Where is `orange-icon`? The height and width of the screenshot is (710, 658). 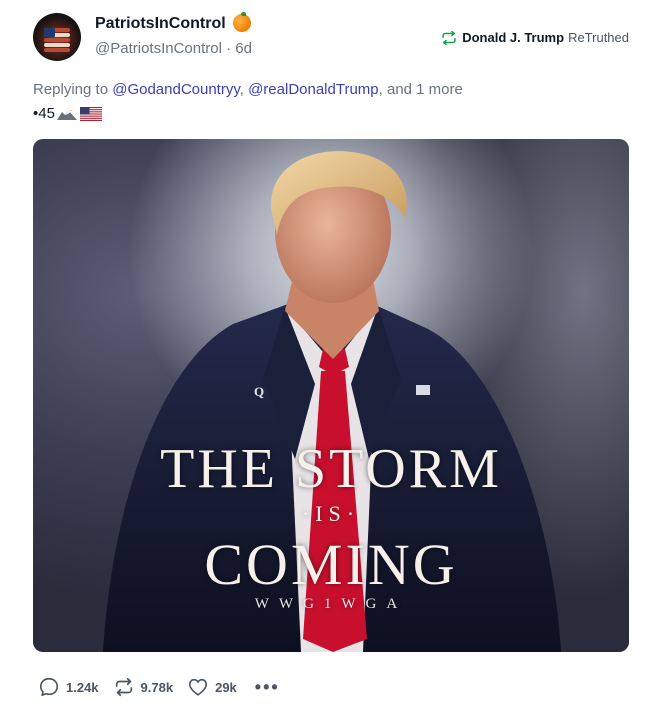
orange-icon is located at coordinates (242, 22).